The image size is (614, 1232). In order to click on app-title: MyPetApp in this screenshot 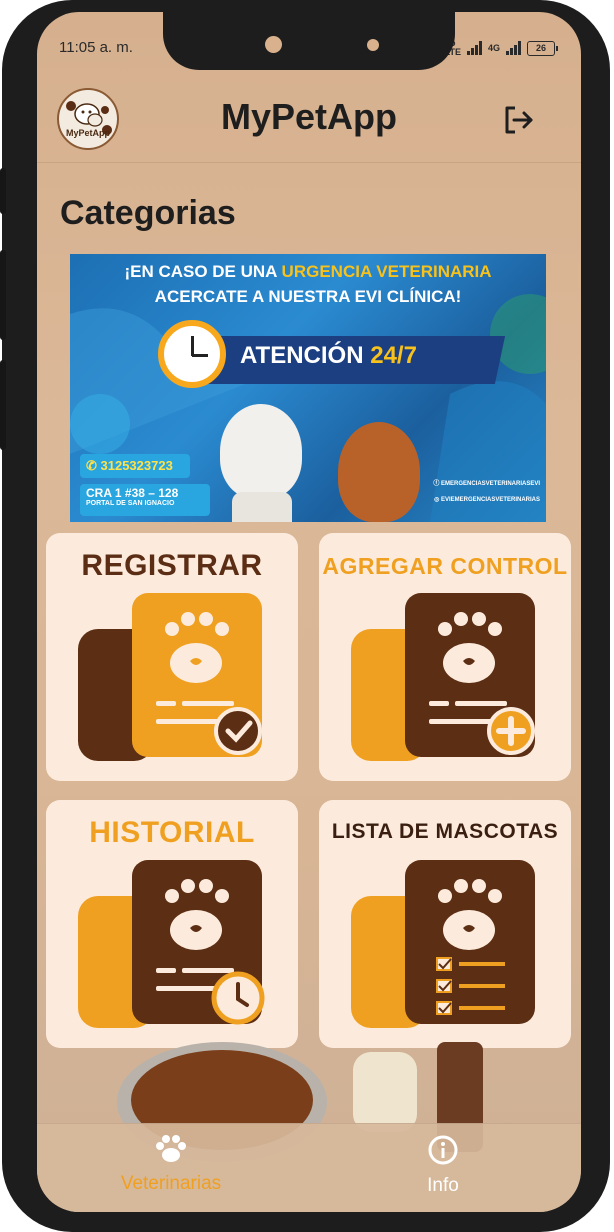, I will do `click(308, 116)`.